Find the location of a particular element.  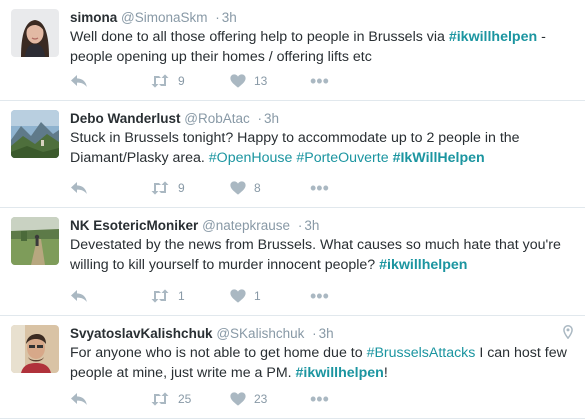

tweet-actions: 1 1 ••• is located at coordinates (199, 296).